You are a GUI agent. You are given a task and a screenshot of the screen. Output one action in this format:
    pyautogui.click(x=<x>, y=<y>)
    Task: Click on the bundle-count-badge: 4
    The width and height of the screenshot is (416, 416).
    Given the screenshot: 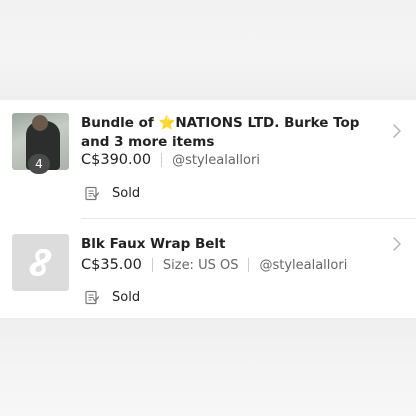 What is the action you would take?
    pyautogui.click(x=39, y=164)
    